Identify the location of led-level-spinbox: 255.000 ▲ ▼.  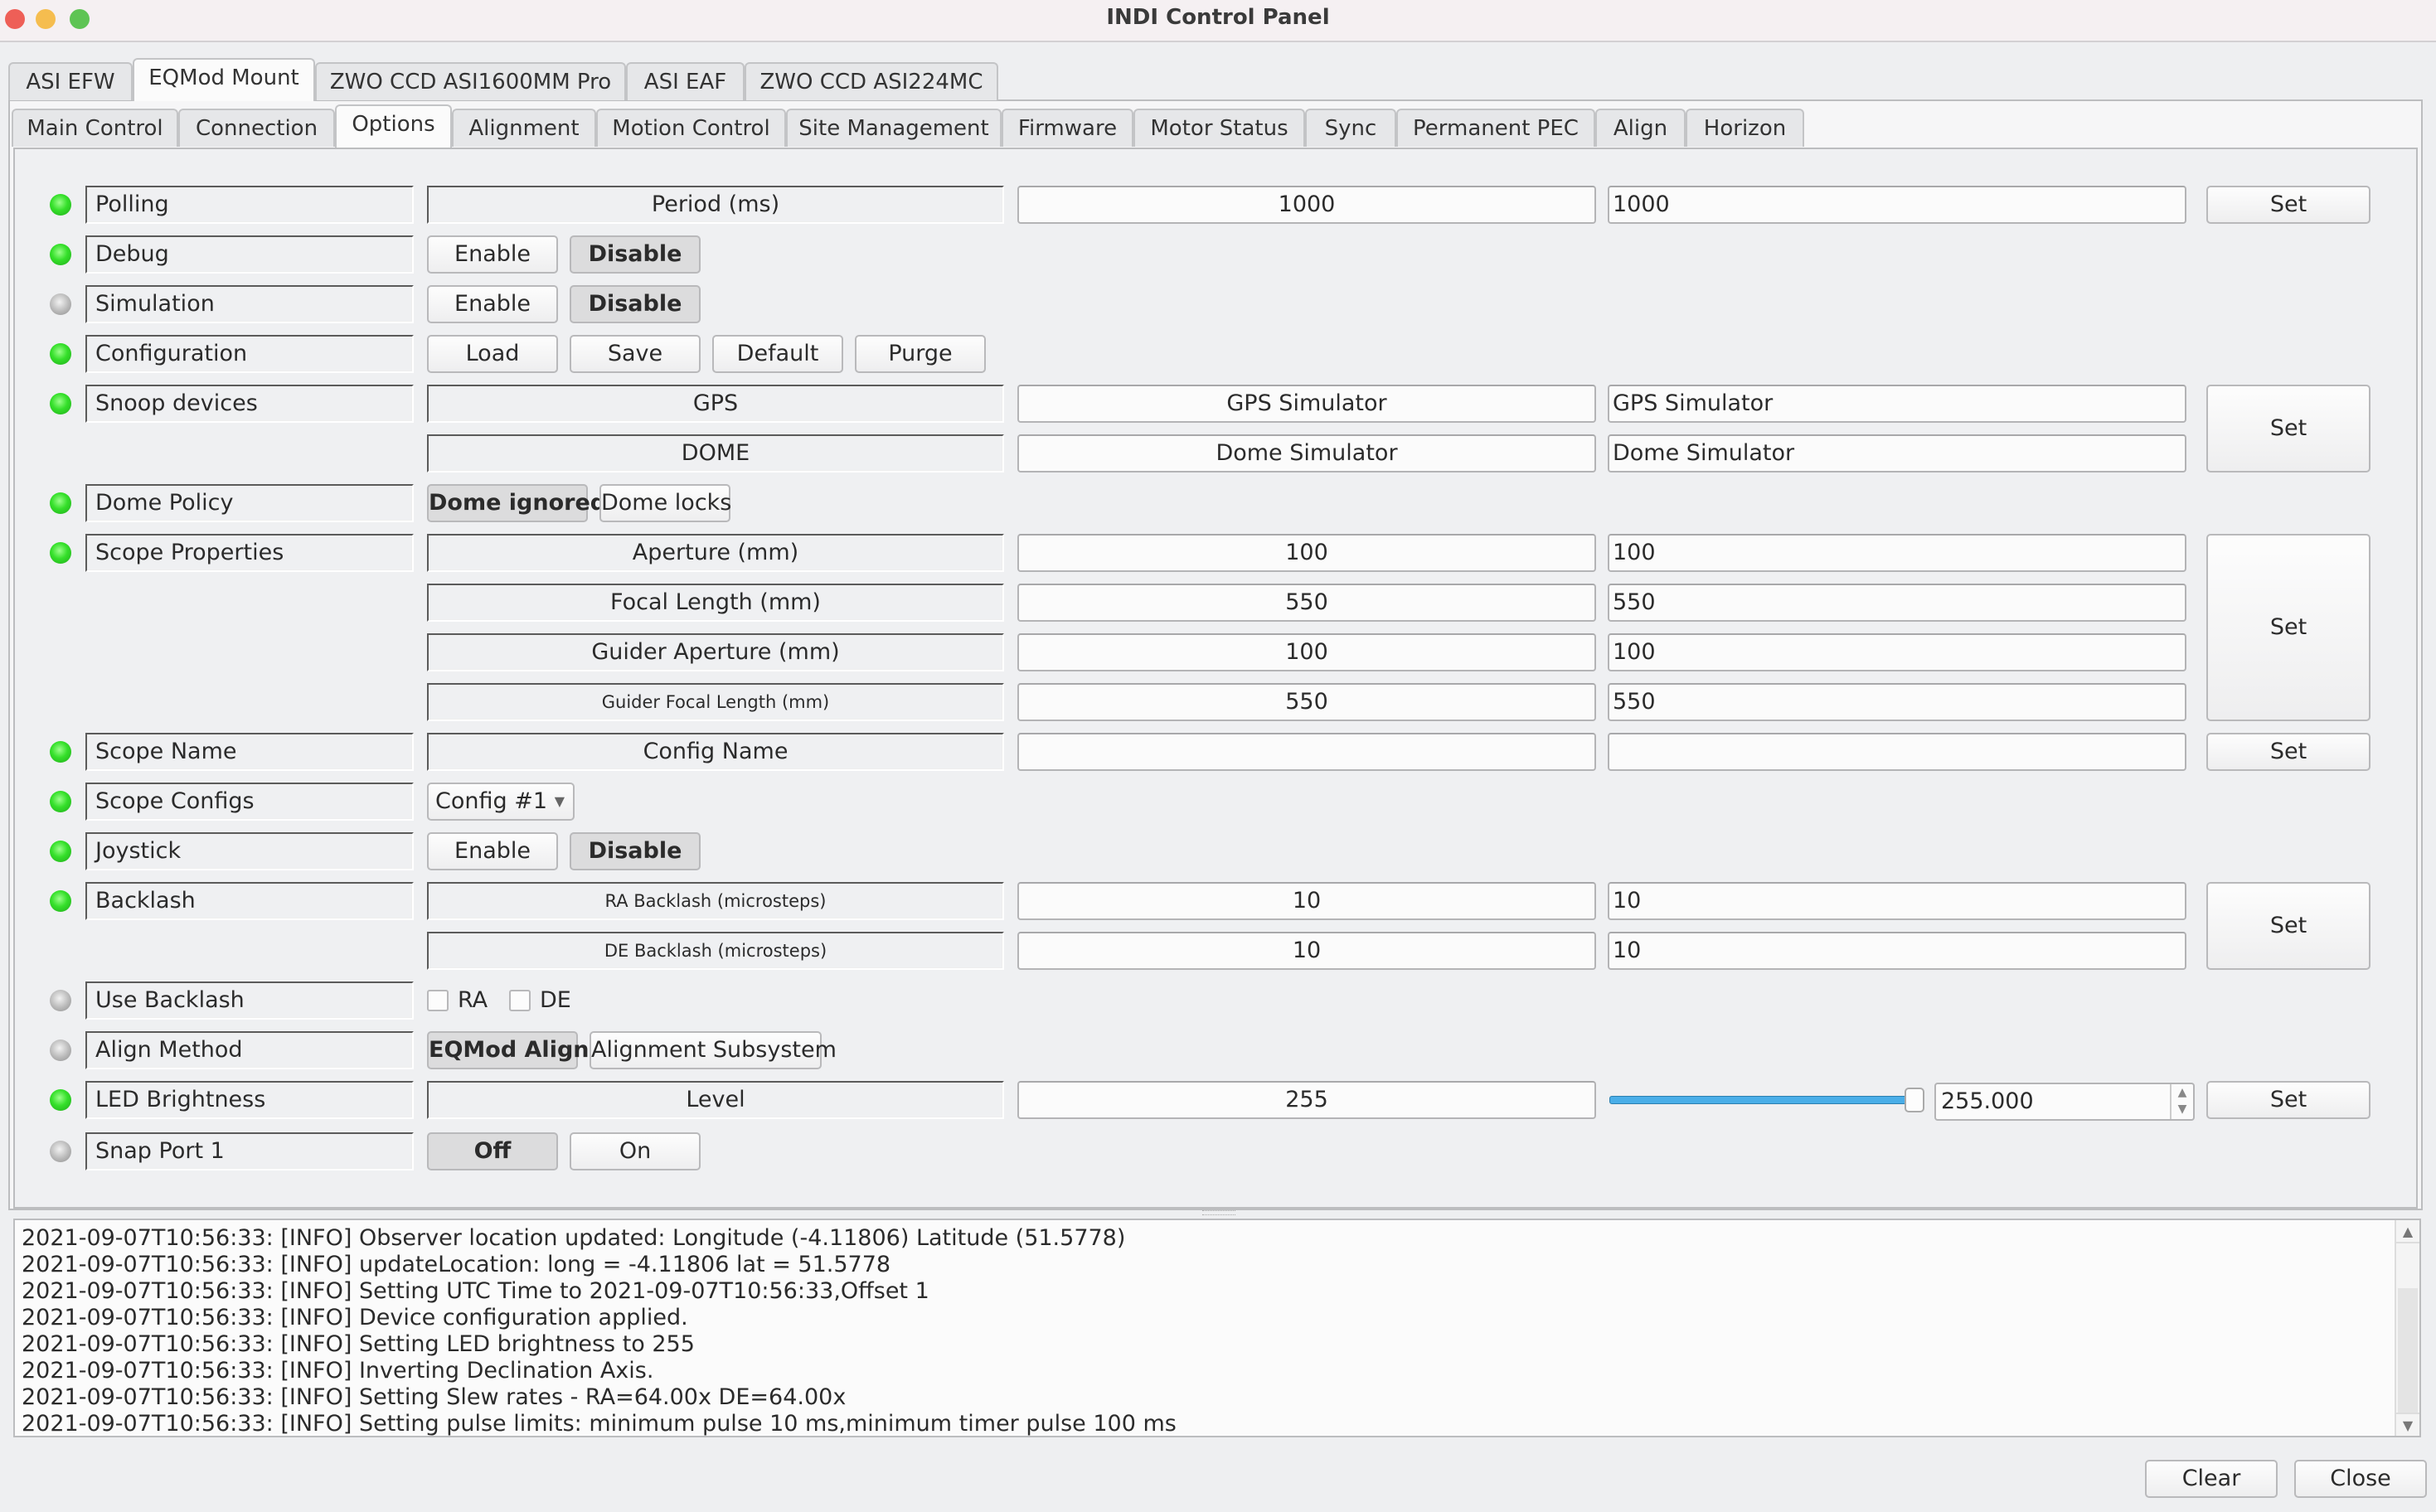
(2065, 1102).